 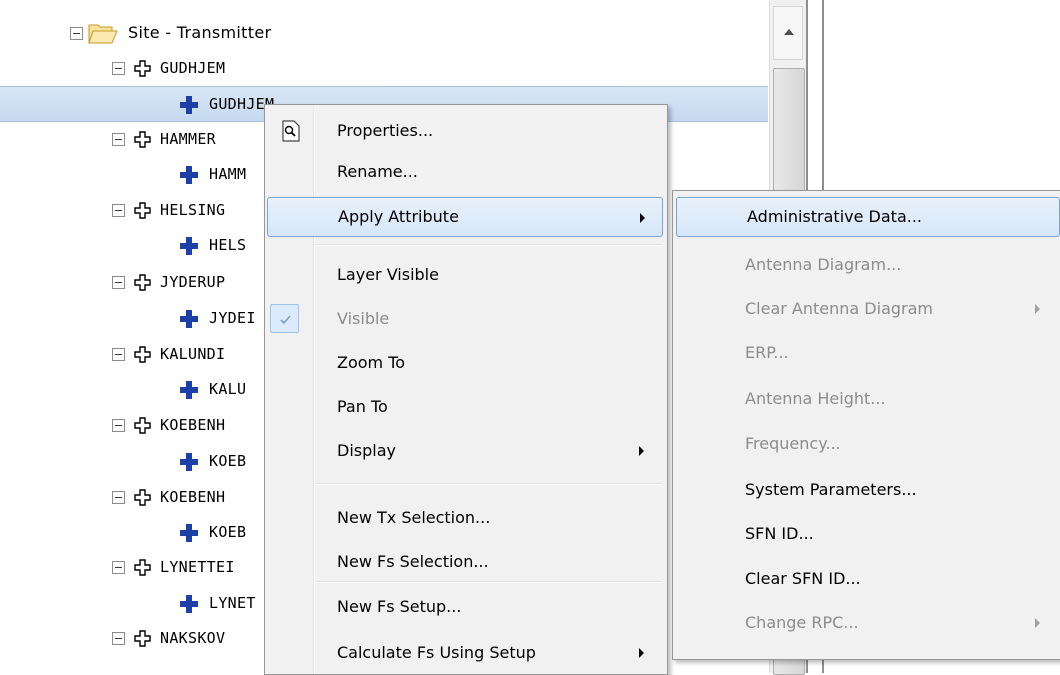 I want to click on transmitter-label: JYDEI, so click(x=232, y=318).